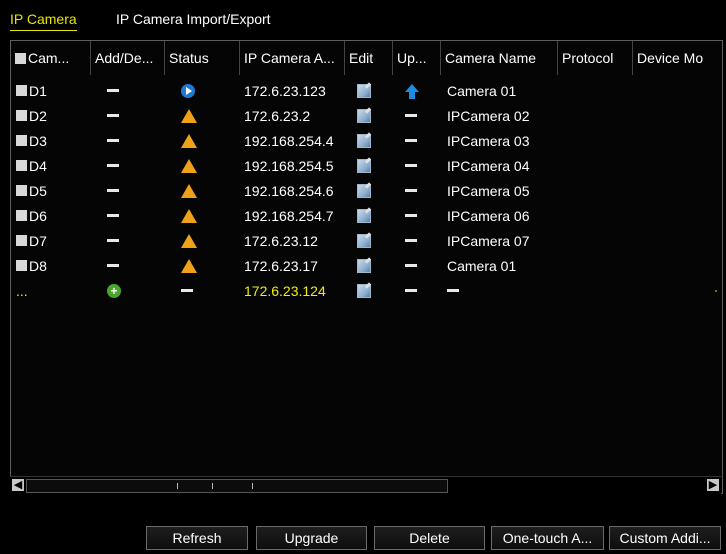 This screenshot has width=726, height=554. What do you see at coordinates (363, 17) in the screenshot?
I see `tab-bar: IP Camera IP Camera Import/Export` at bounding box center [363, 17].